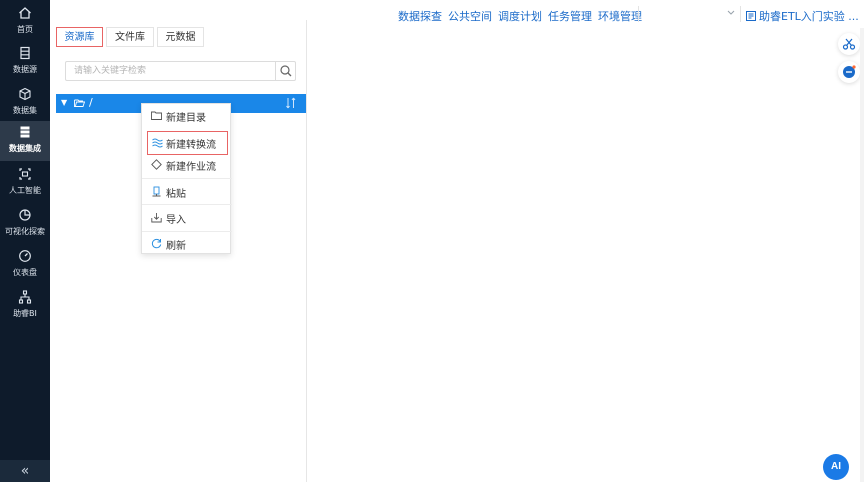 This screenshot has width=864, height=482. I want to click on sidebar: 首页 数据源 数据集 数据集成 人工智能 可视化探索 仪表盘 助睿BI «, so click(25, 241).